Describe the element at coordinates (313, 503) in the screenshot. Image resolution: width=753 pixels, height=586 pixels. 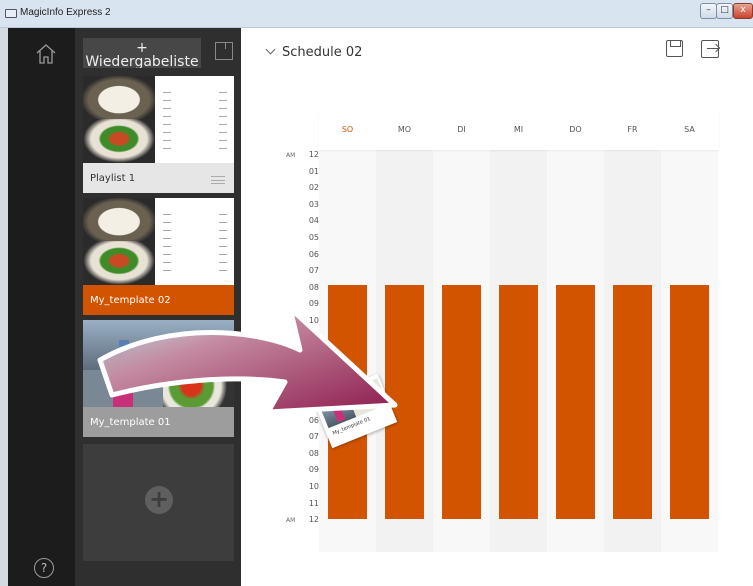
I see `hour-label: 11` at that location.